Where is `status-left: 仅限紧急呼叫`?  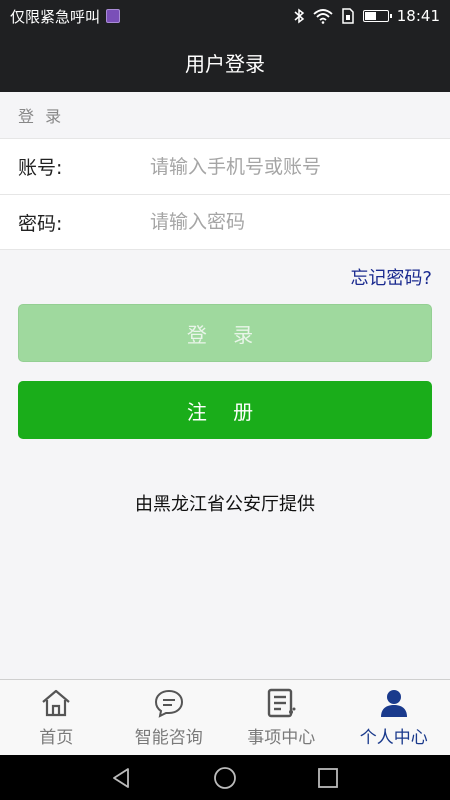 status-left: 仅限紧急呼叫 is located at coordinates (65, 16).